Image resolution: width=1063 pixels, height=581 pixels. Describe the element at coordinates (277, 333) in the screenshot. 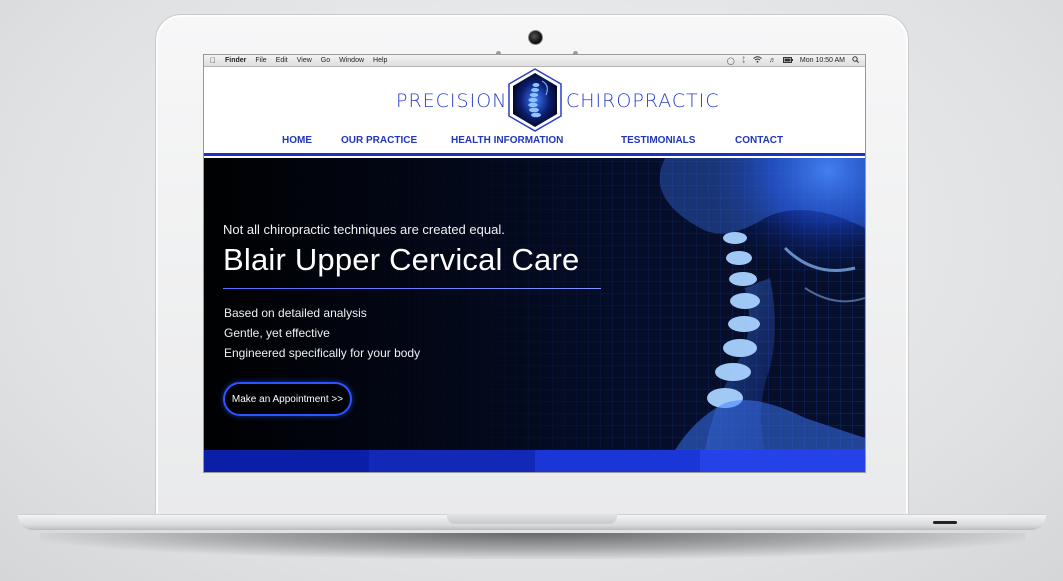

I see `benefit-item: Gentle, yet effective` at that location.